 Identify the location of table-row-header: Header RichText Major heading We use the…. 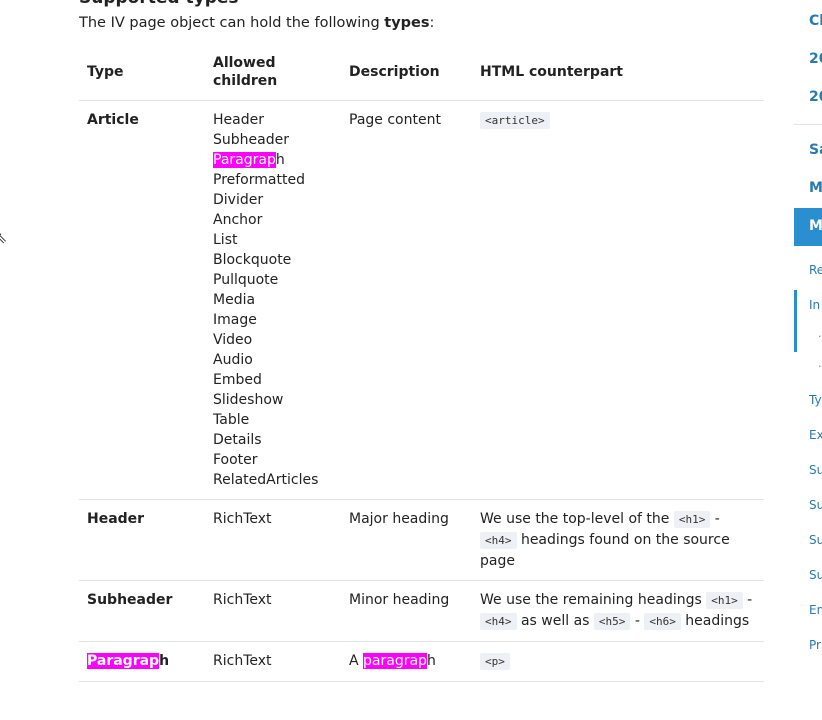
(421, 540).